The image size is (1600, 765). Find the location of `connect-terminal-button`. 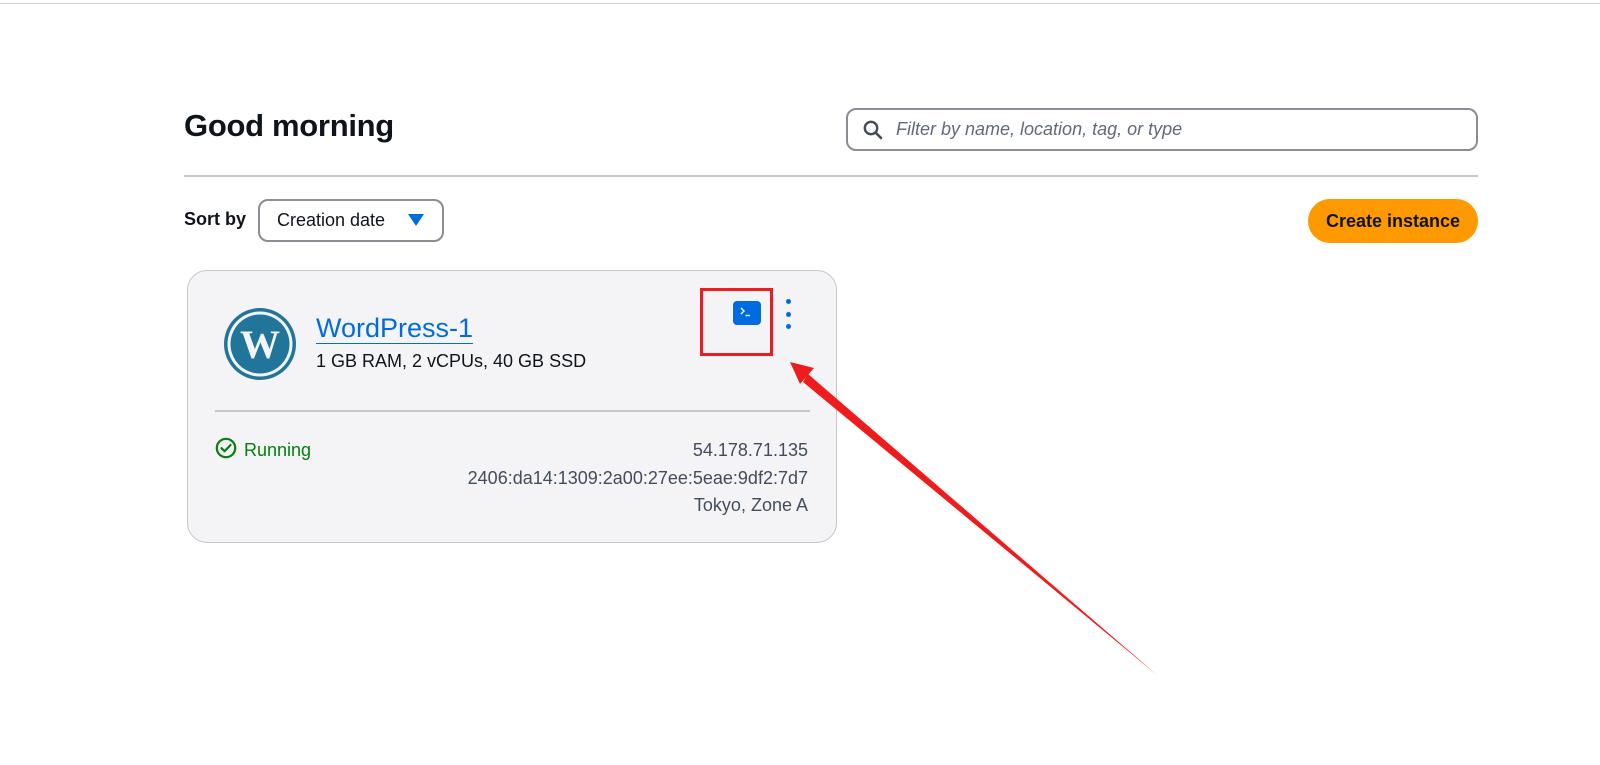

connect-terminal-button is located at coordinates (747, 313).